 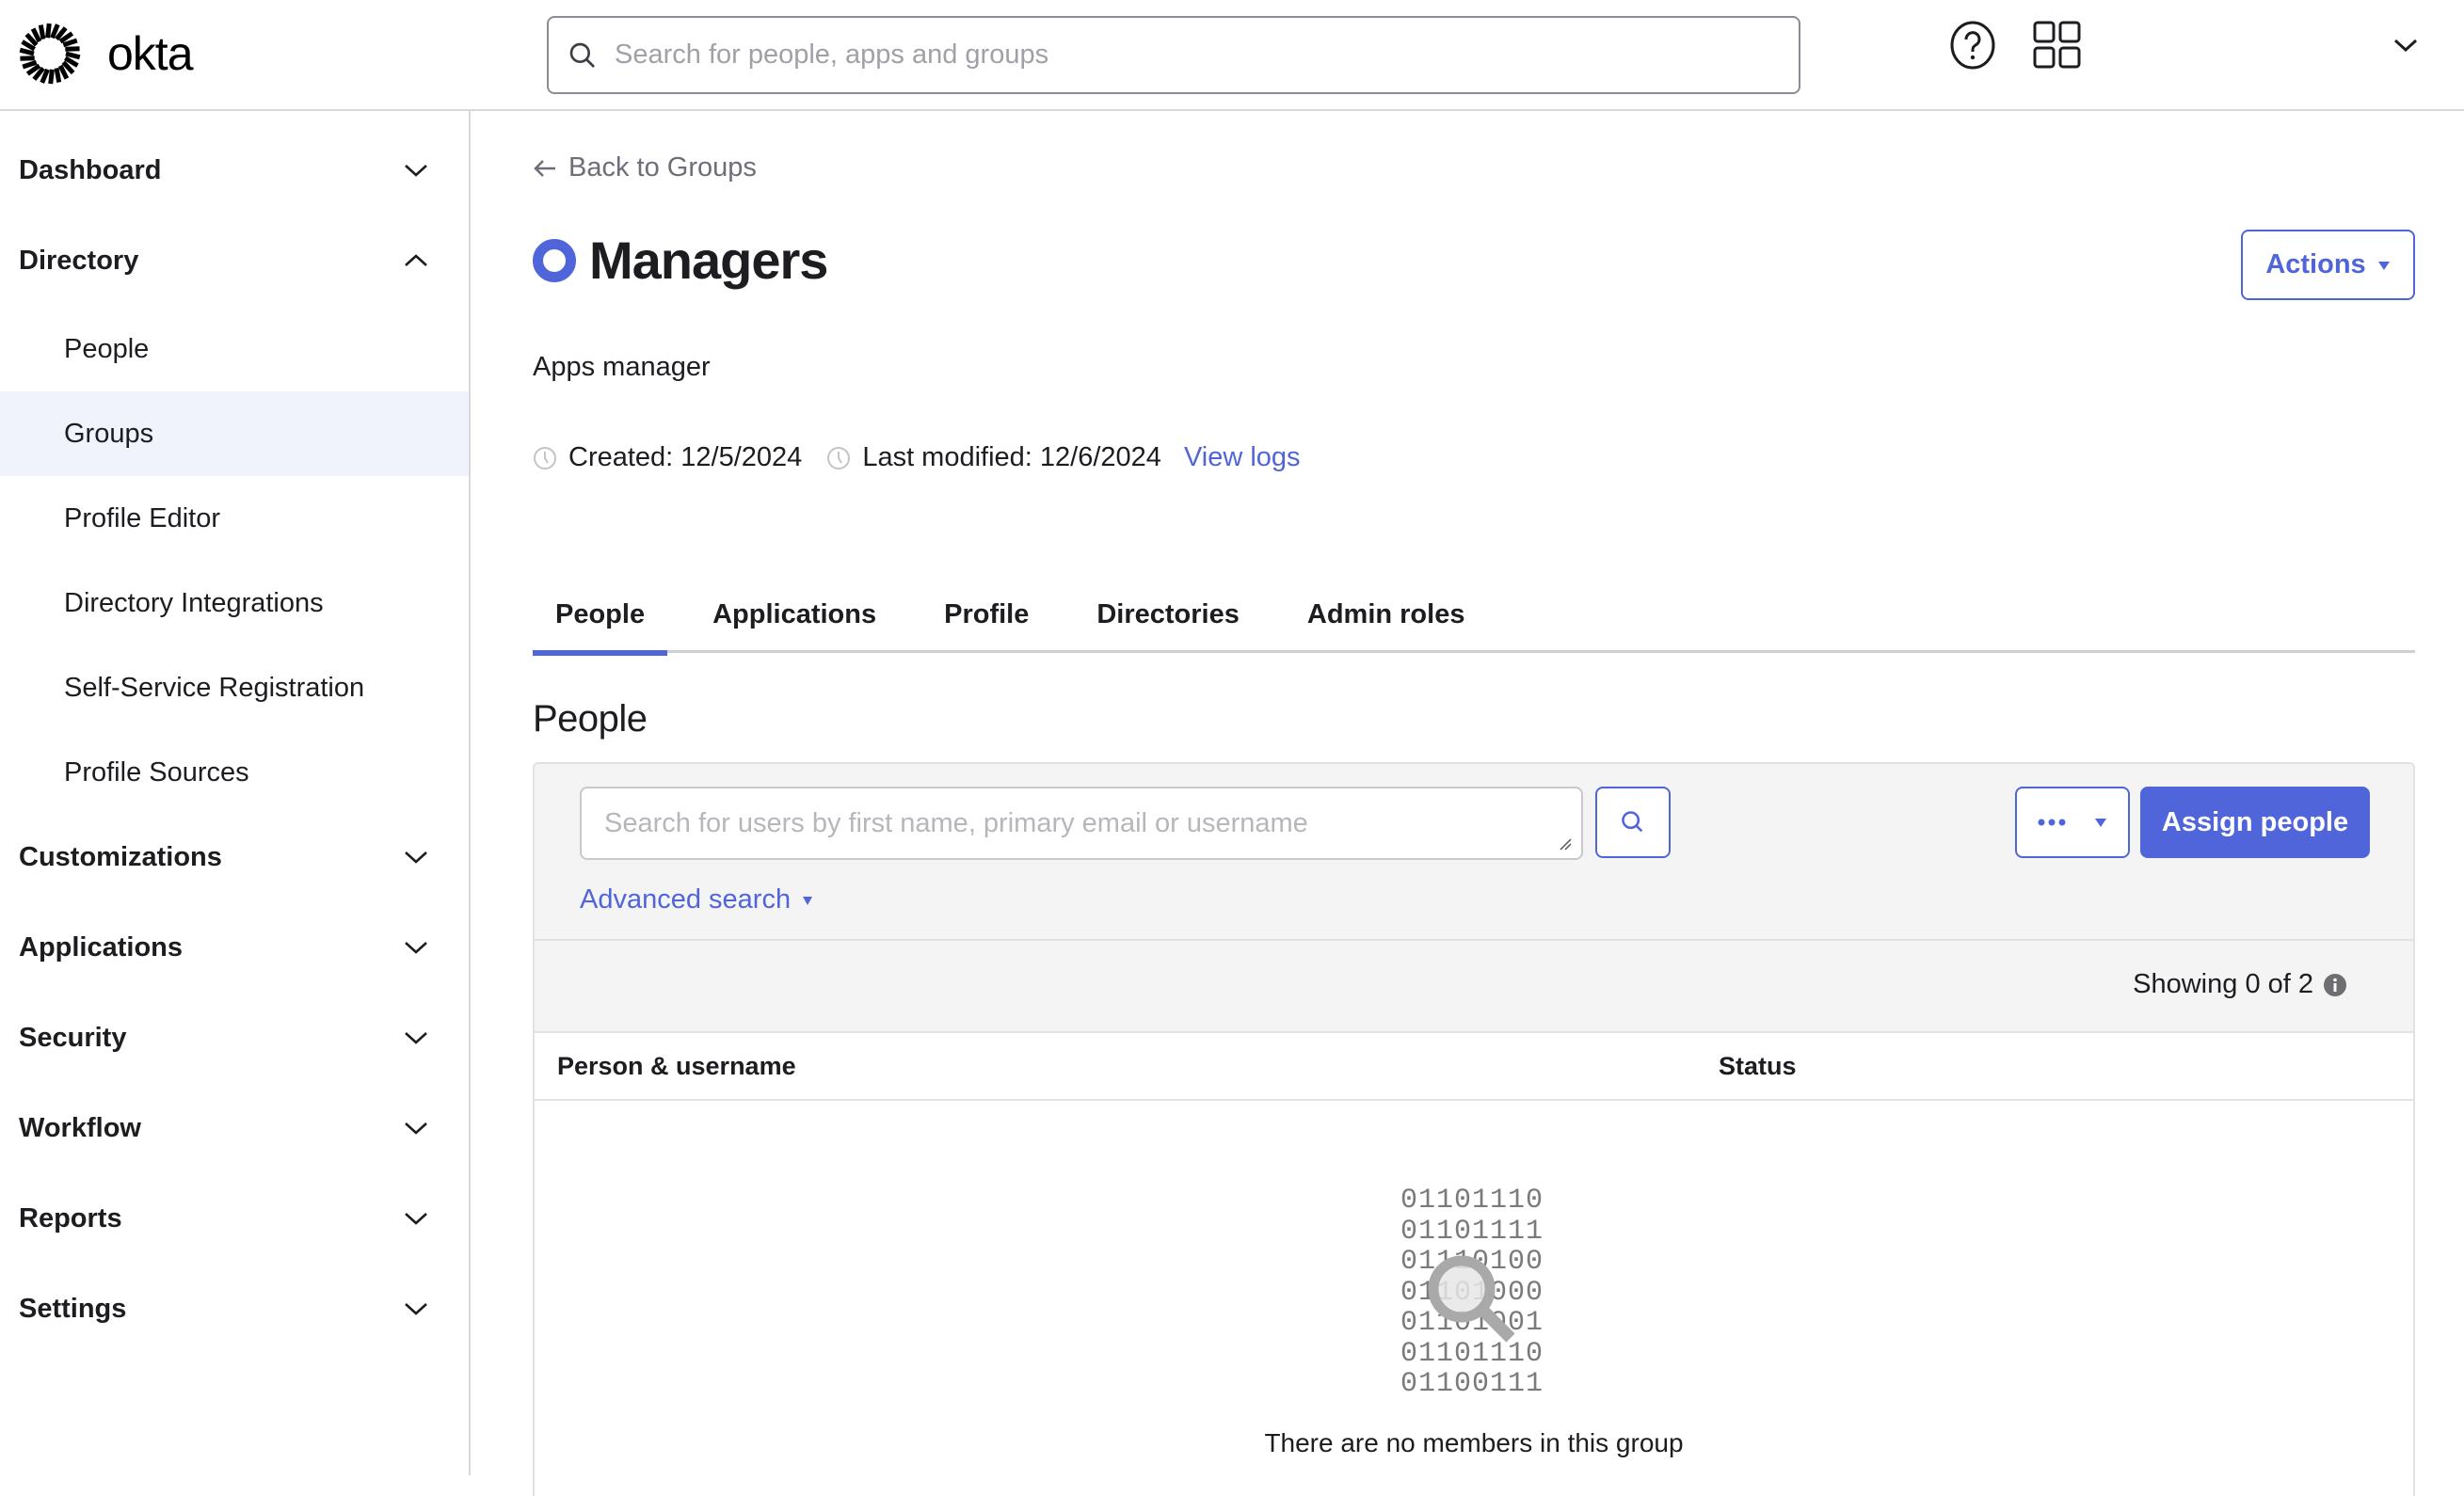 I want to click on tab-directories: Directories, so click(x=1168, y=618).